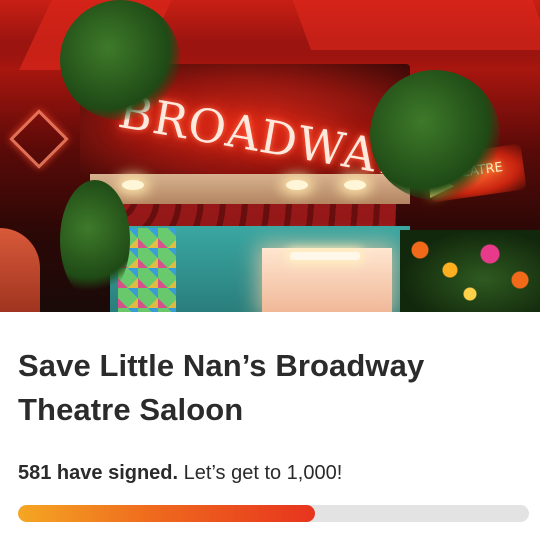 The width and height of the screenshot is (540, 540). I want to click on signature-progress-text: 581 have signed. Let’s get to 1,000!, so click(180, 473).